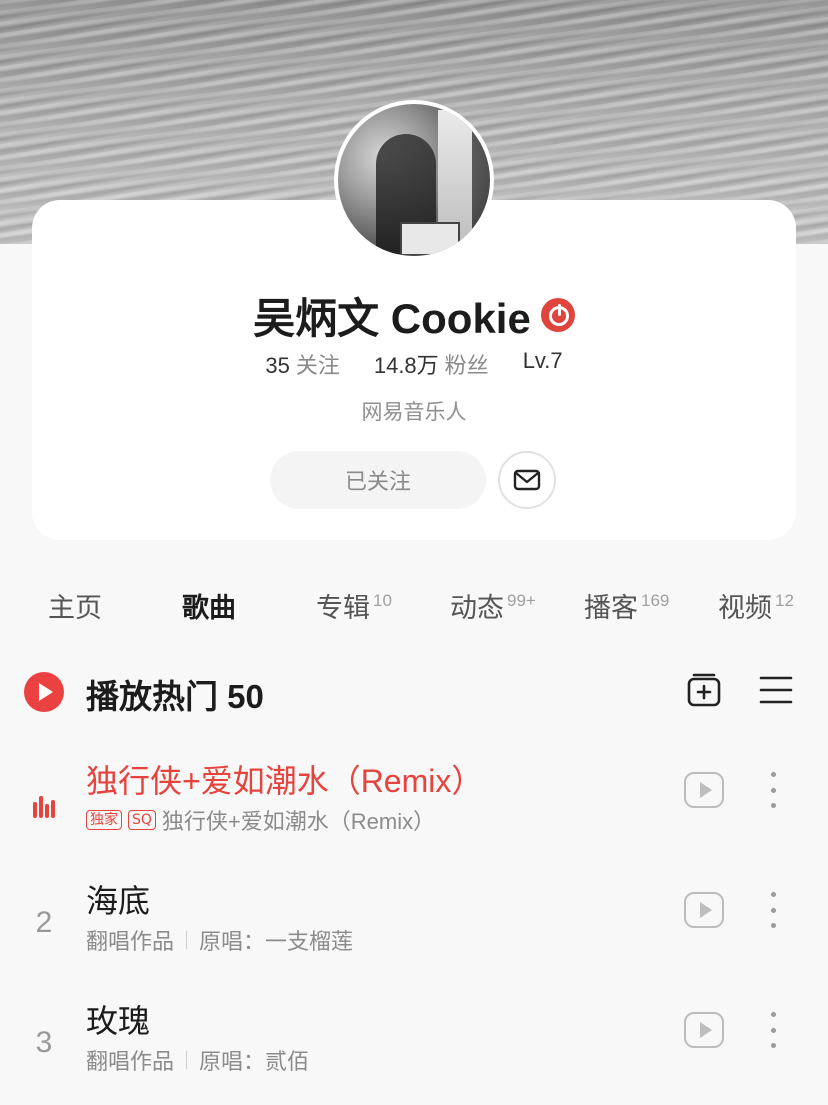 This screenshot has height=1105, width=828. I want to click on original-singer: 原唱：贰佰, so click(254, 1061).